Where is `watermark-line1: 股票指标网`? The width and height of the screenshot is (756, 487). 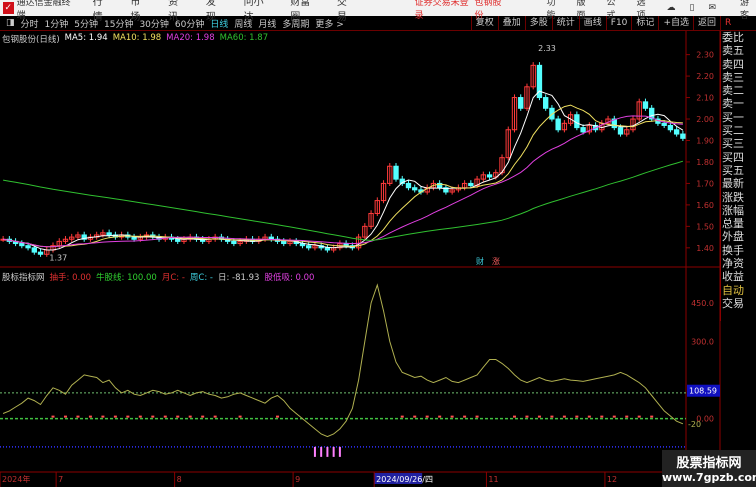
watermark-line1: 股票指标网 is located at coordinates (709, 463).